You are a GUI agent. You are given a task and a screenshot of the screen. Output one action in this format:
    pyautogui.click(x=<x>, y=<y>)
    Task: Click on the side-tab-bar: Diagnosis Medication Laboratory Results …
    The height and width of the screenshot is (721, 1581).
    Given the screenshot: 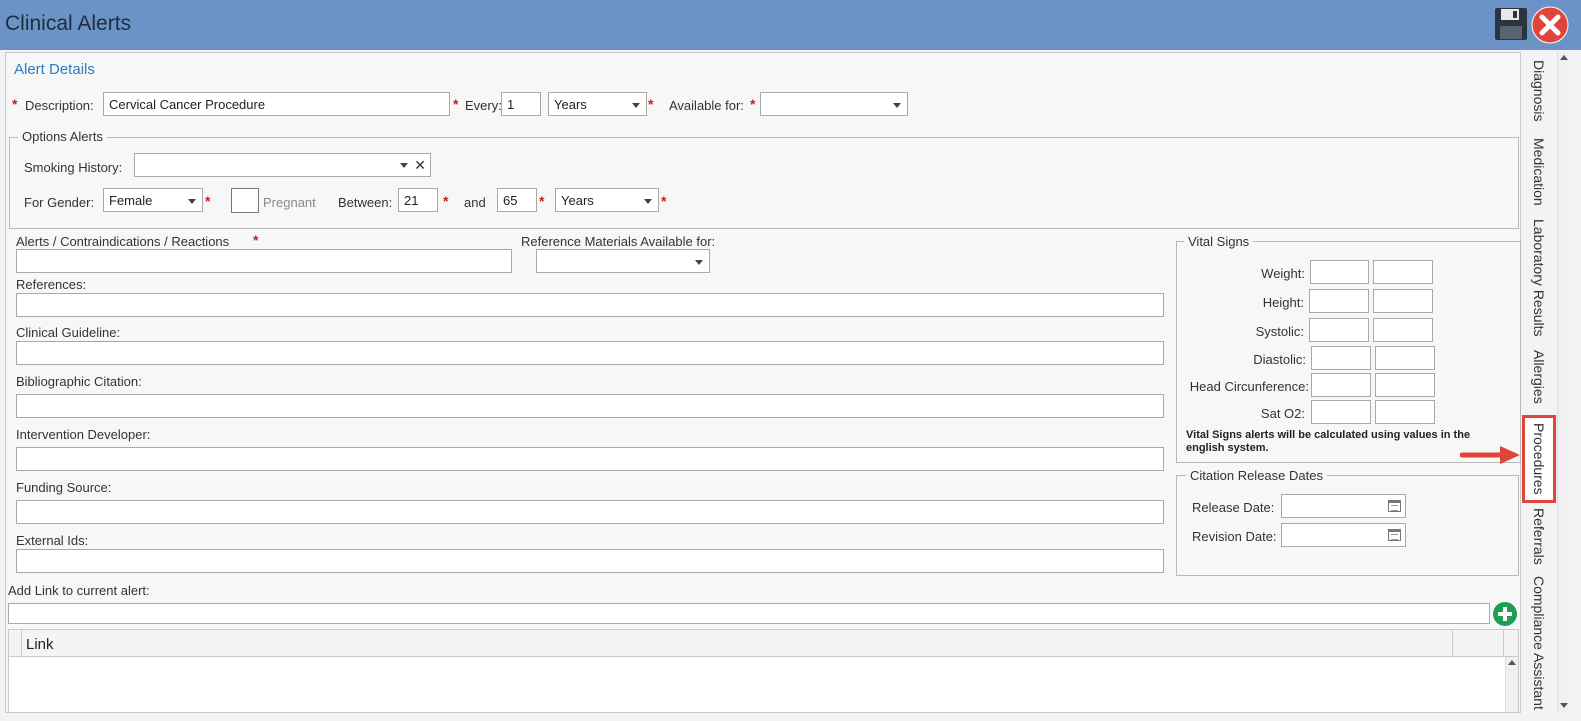 What is the action you would take?
    pyautogui.click(x=1539, y=382)
    